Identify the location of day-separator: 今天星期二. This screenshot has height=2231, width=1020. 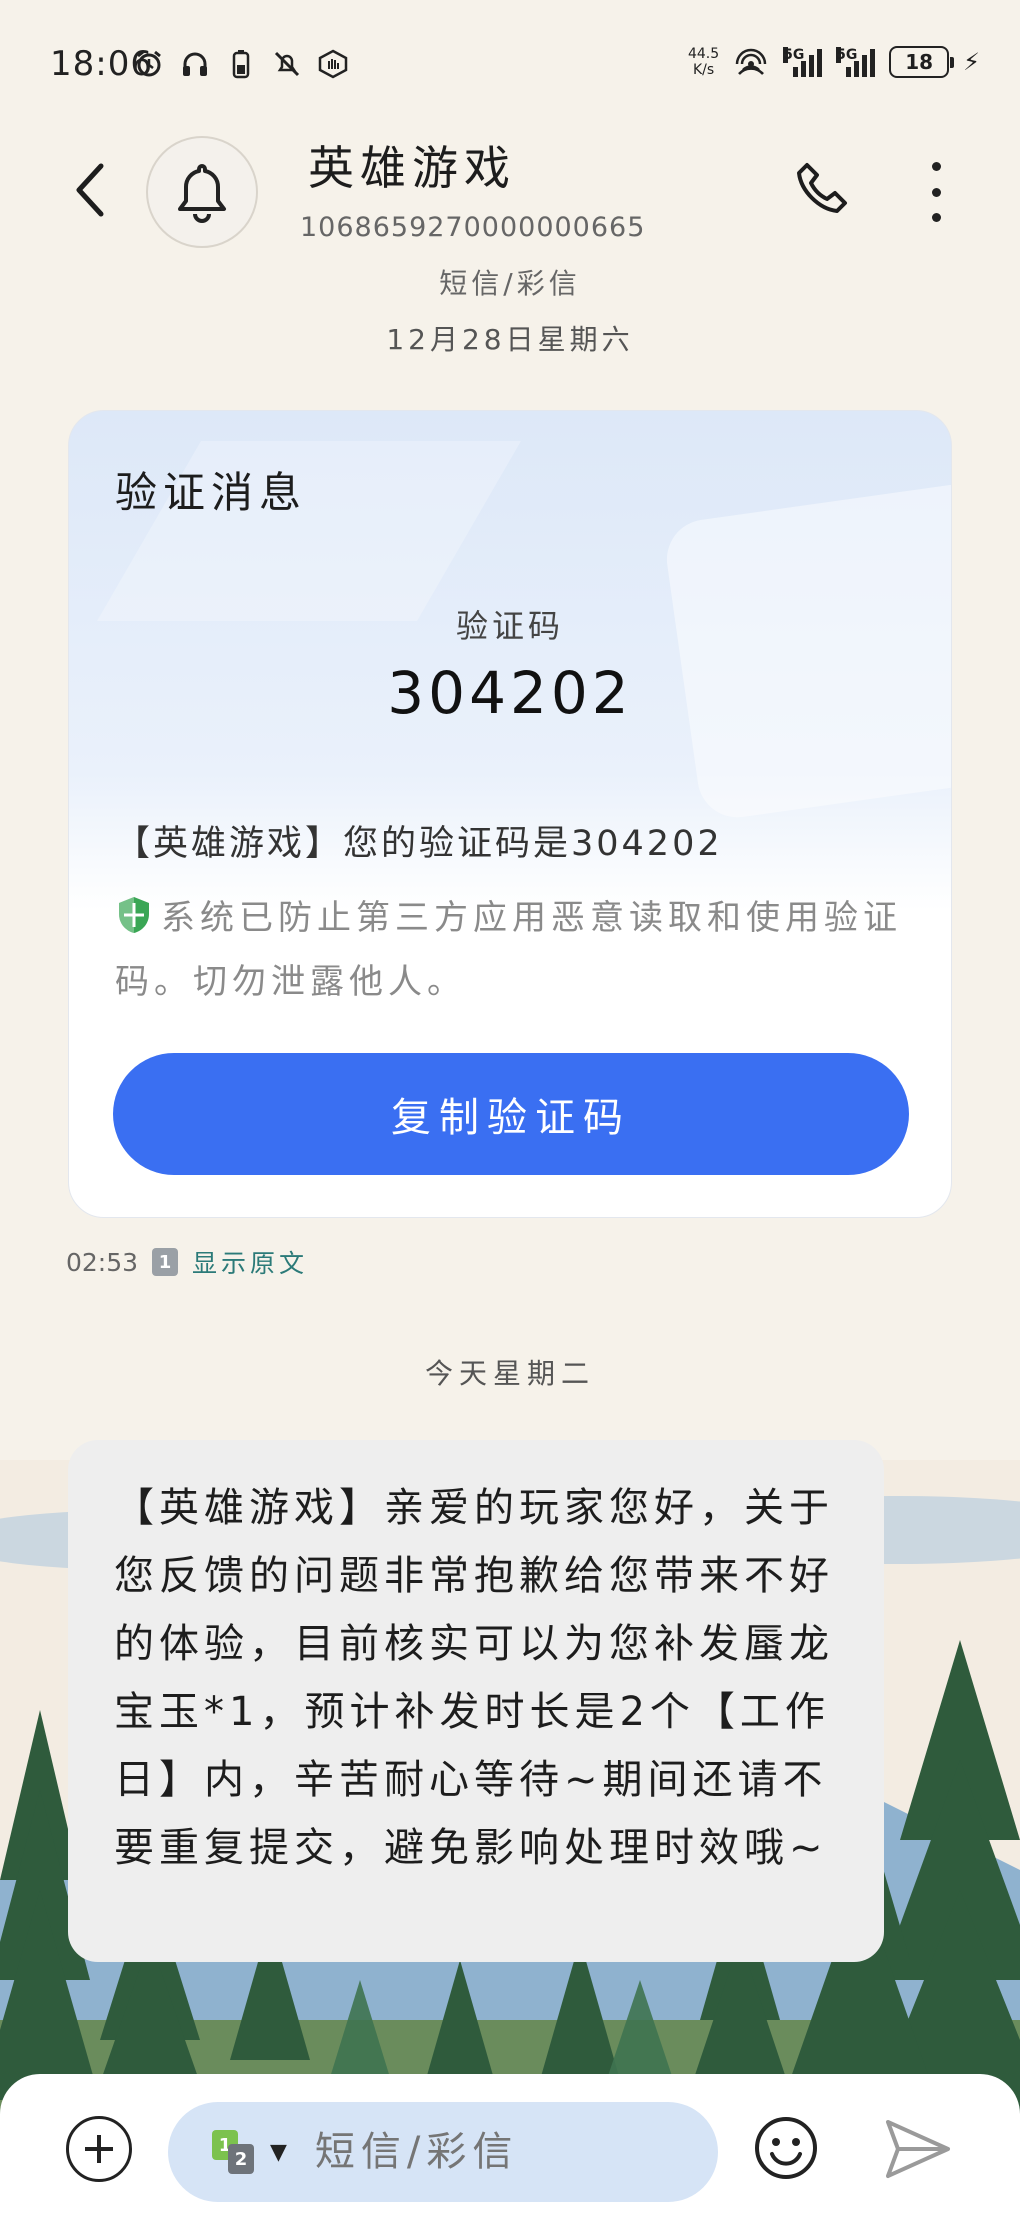
(509, 1373).